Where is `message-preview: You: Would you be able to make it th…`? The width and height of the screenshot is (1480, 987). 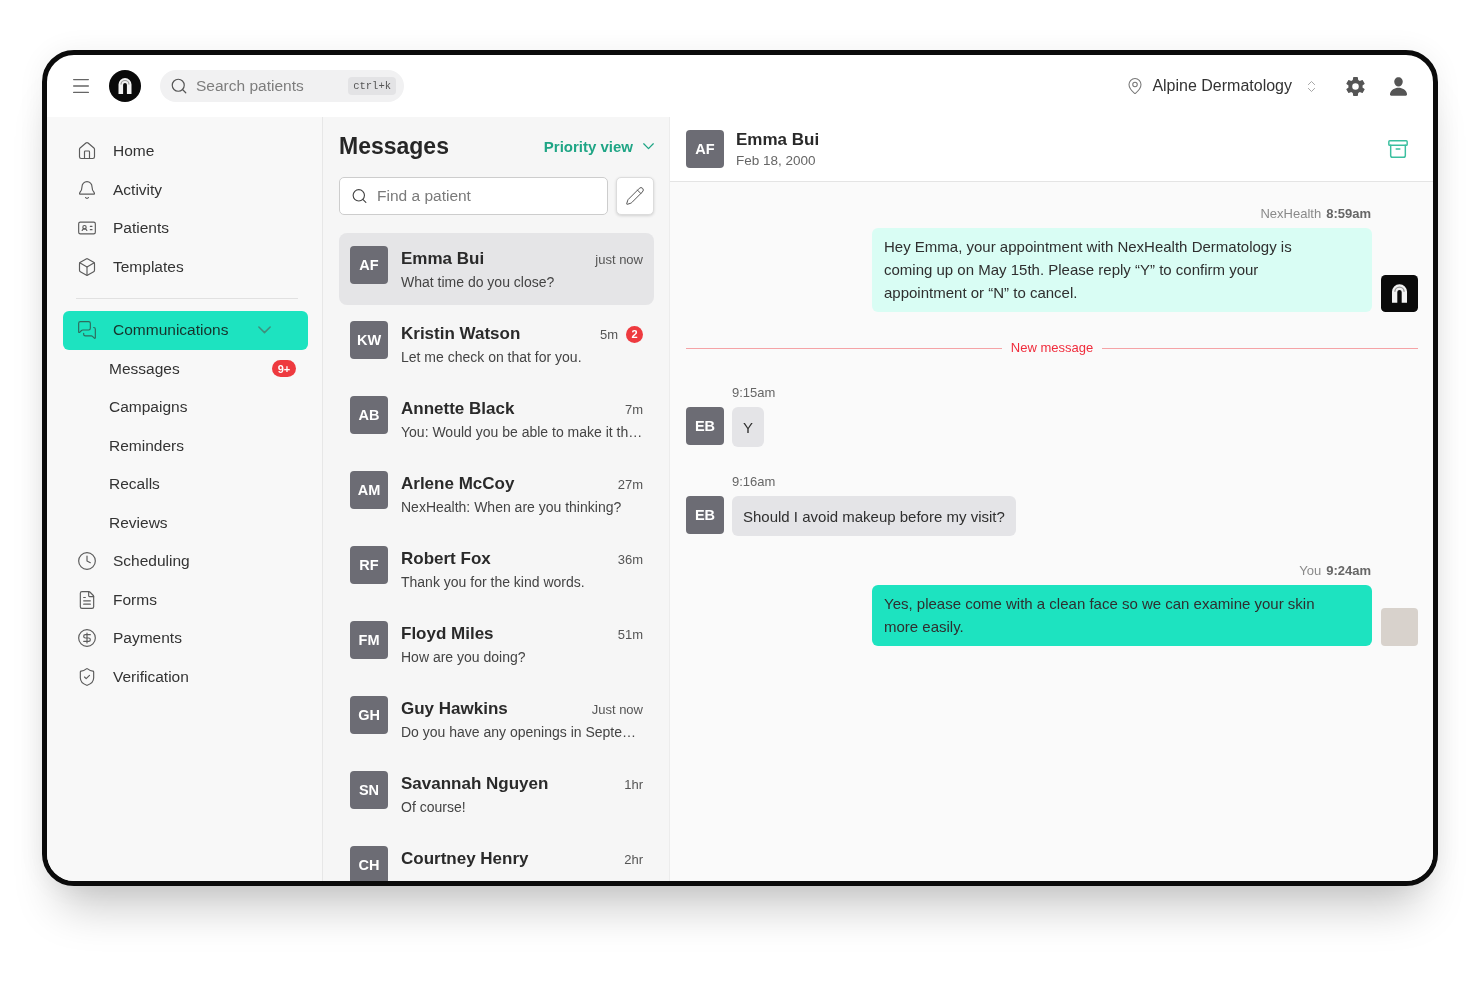
message-preview: You: Would you be able to make it th… is located at coordinates (522, 432).